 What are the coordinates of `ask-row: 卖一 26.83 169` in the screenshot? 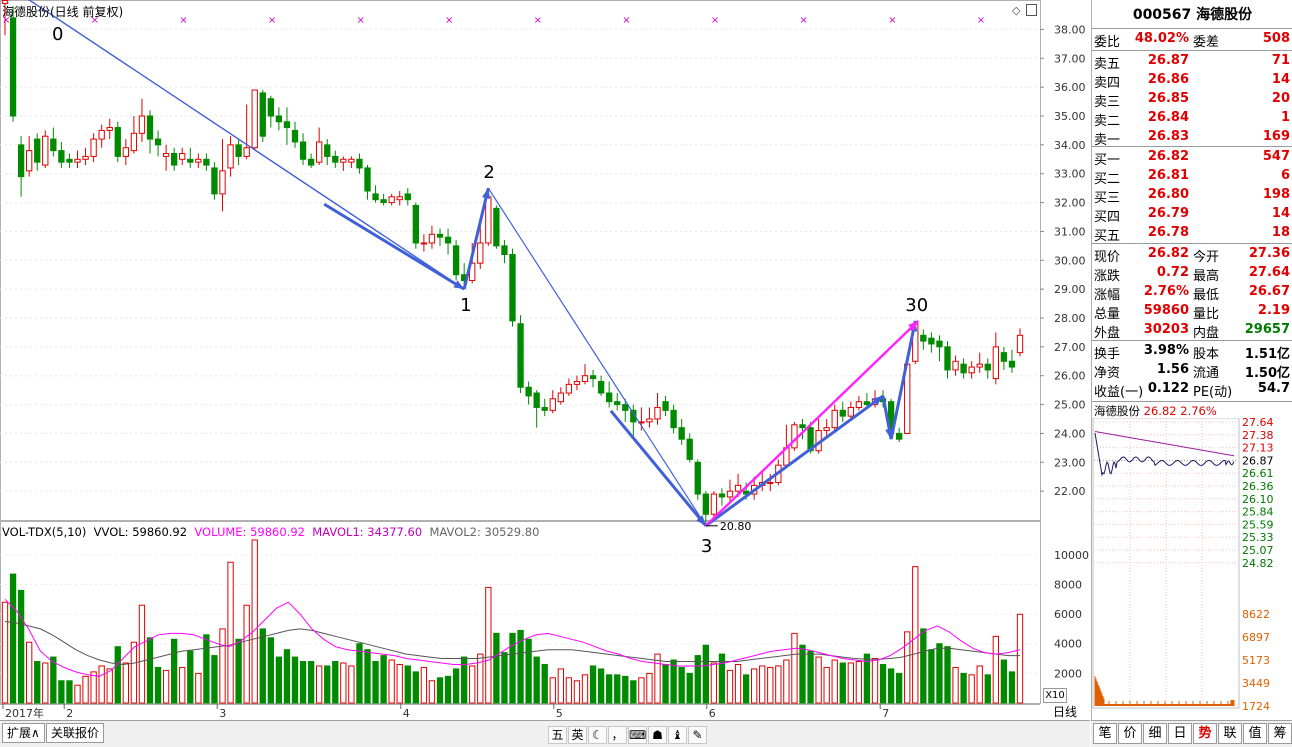 It's located at (1192, 138).